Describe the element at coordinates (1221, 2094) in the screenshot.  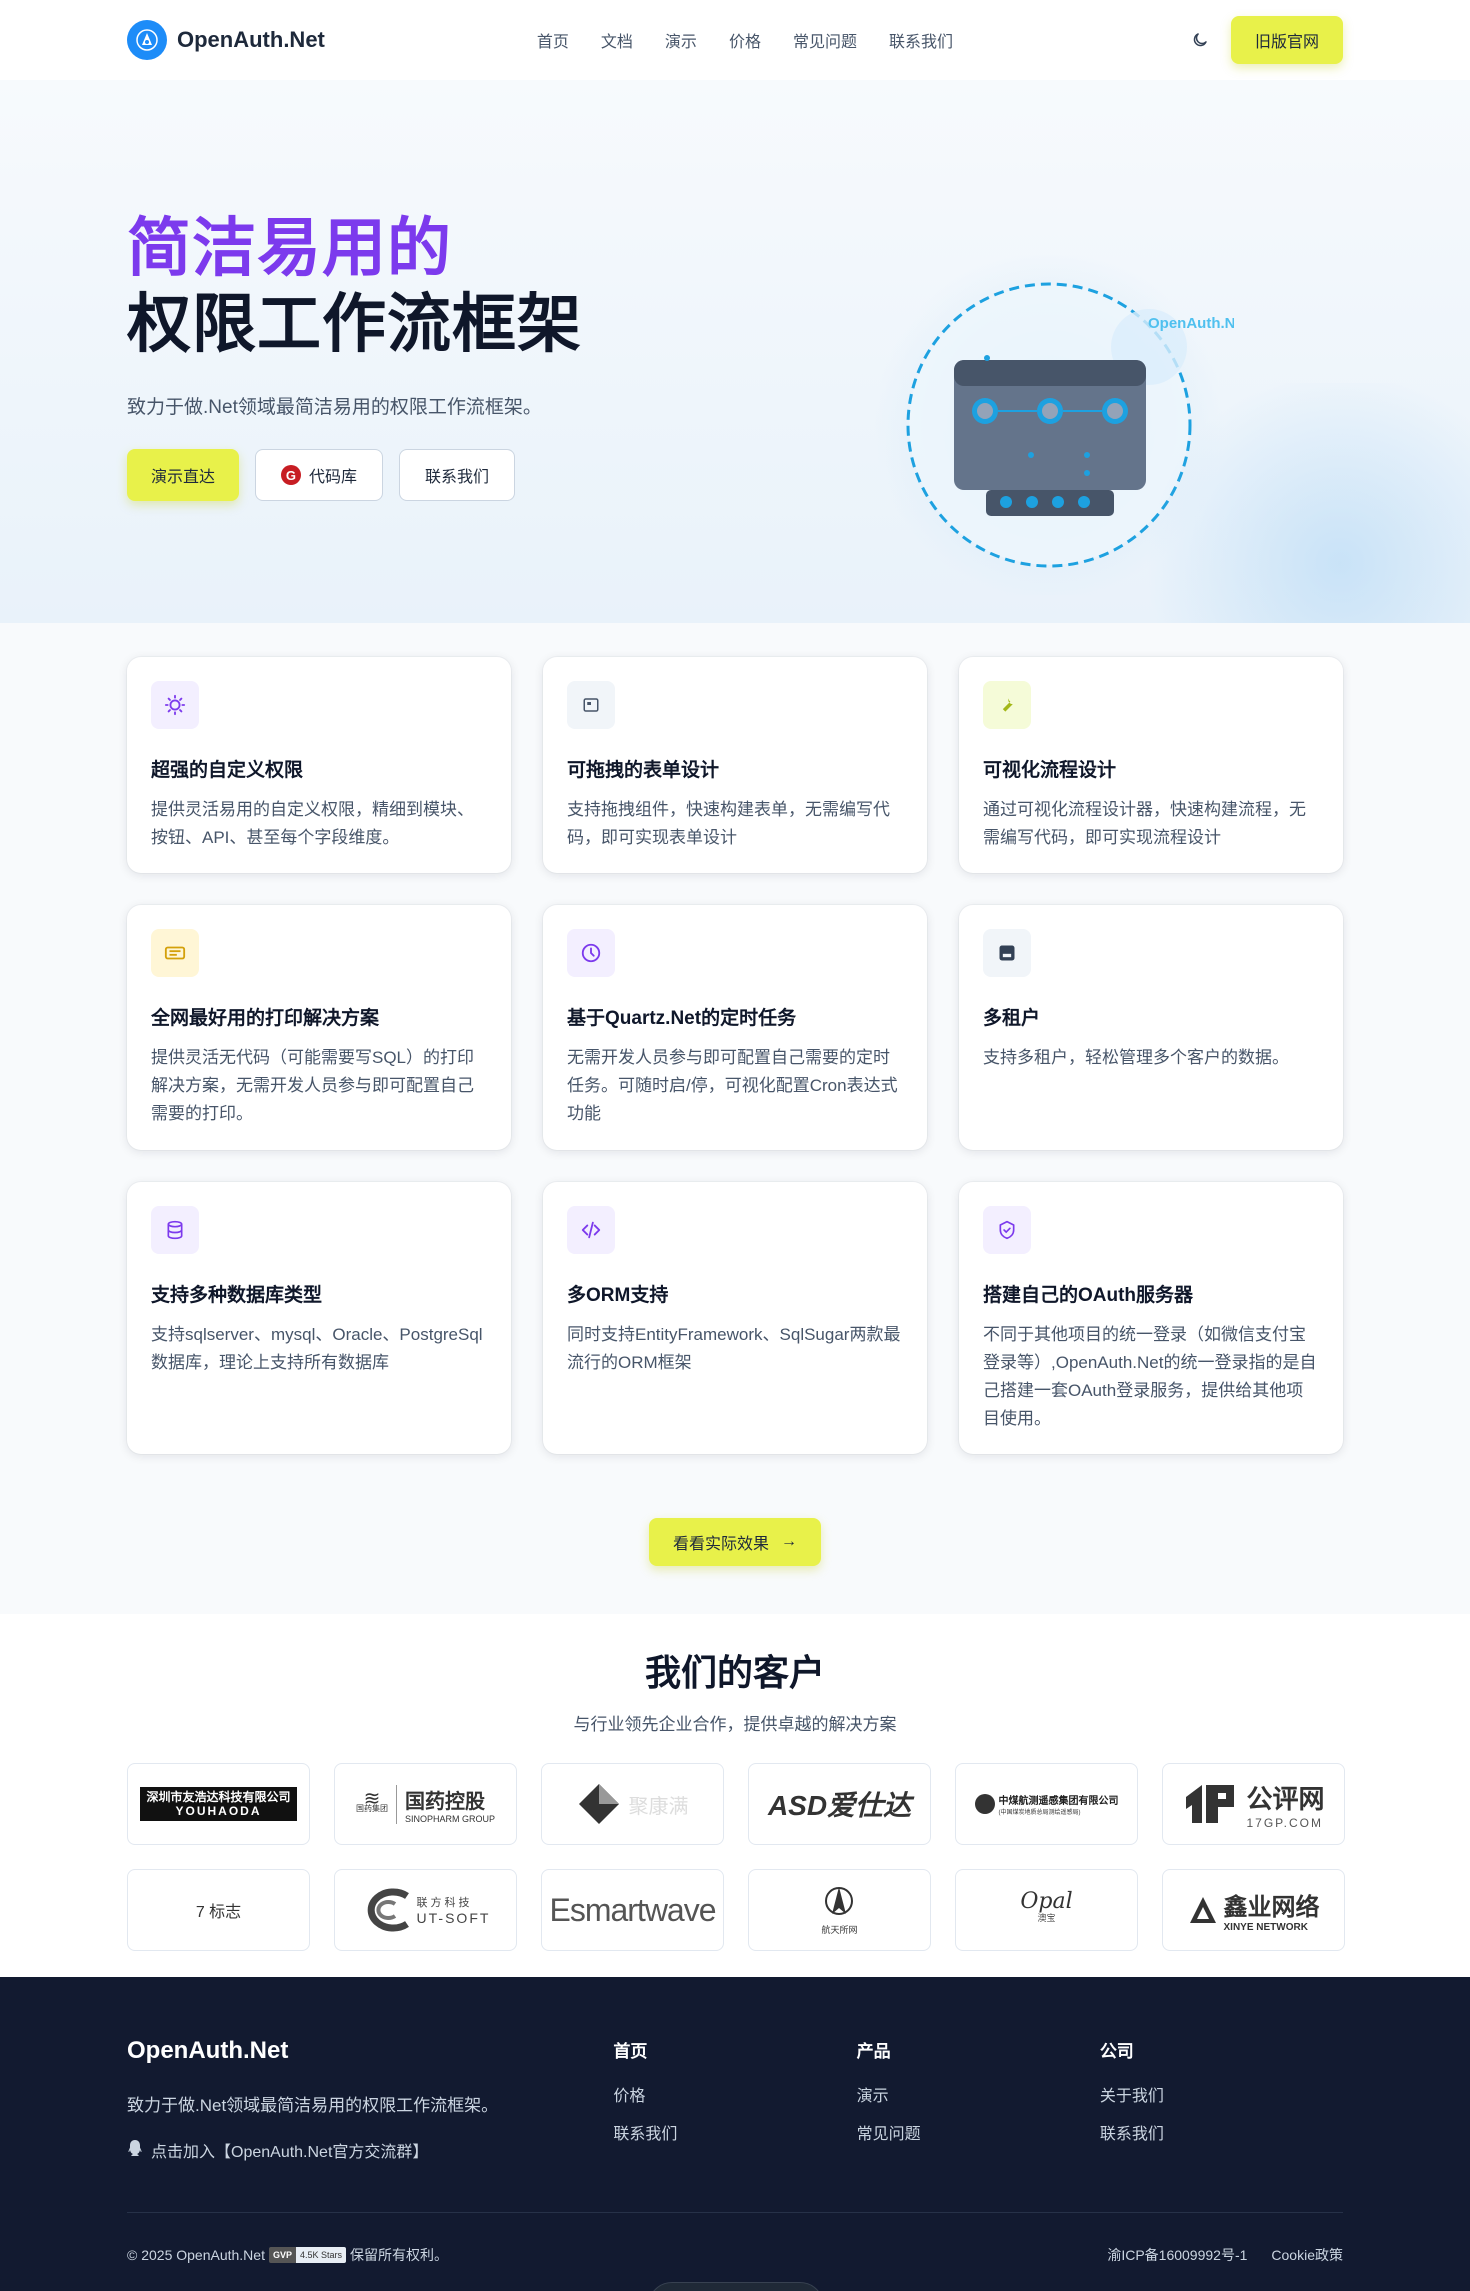
I see `footer-link-about: 关于我们` at that location.